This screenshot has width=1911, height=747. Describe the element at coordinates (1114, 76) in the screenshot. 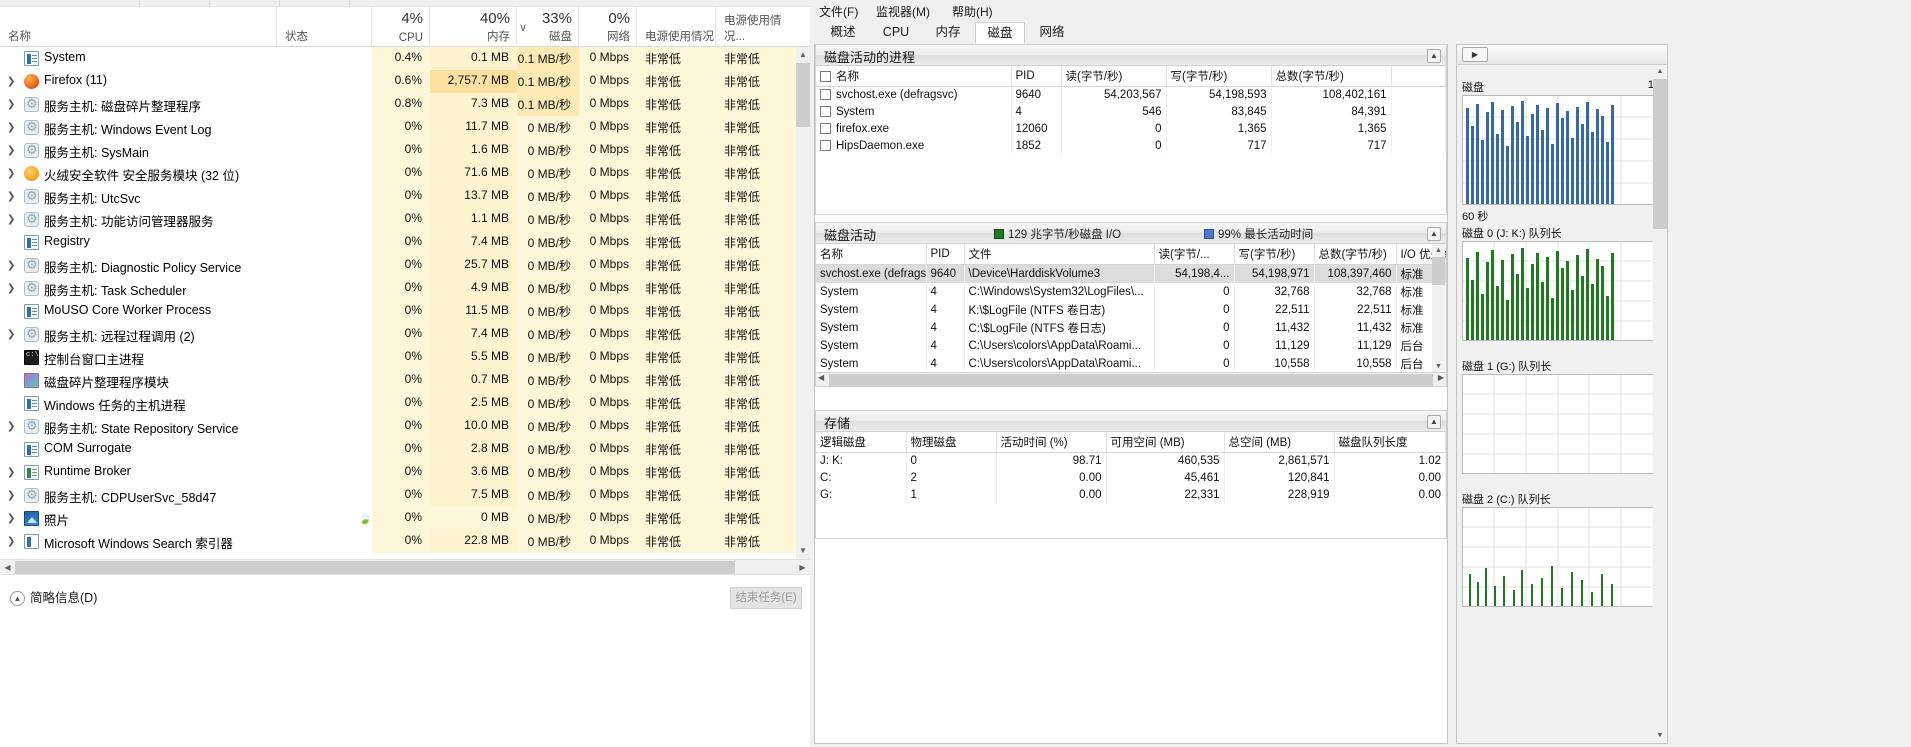

I see `th-read: 读(字节/秒)` at that location.